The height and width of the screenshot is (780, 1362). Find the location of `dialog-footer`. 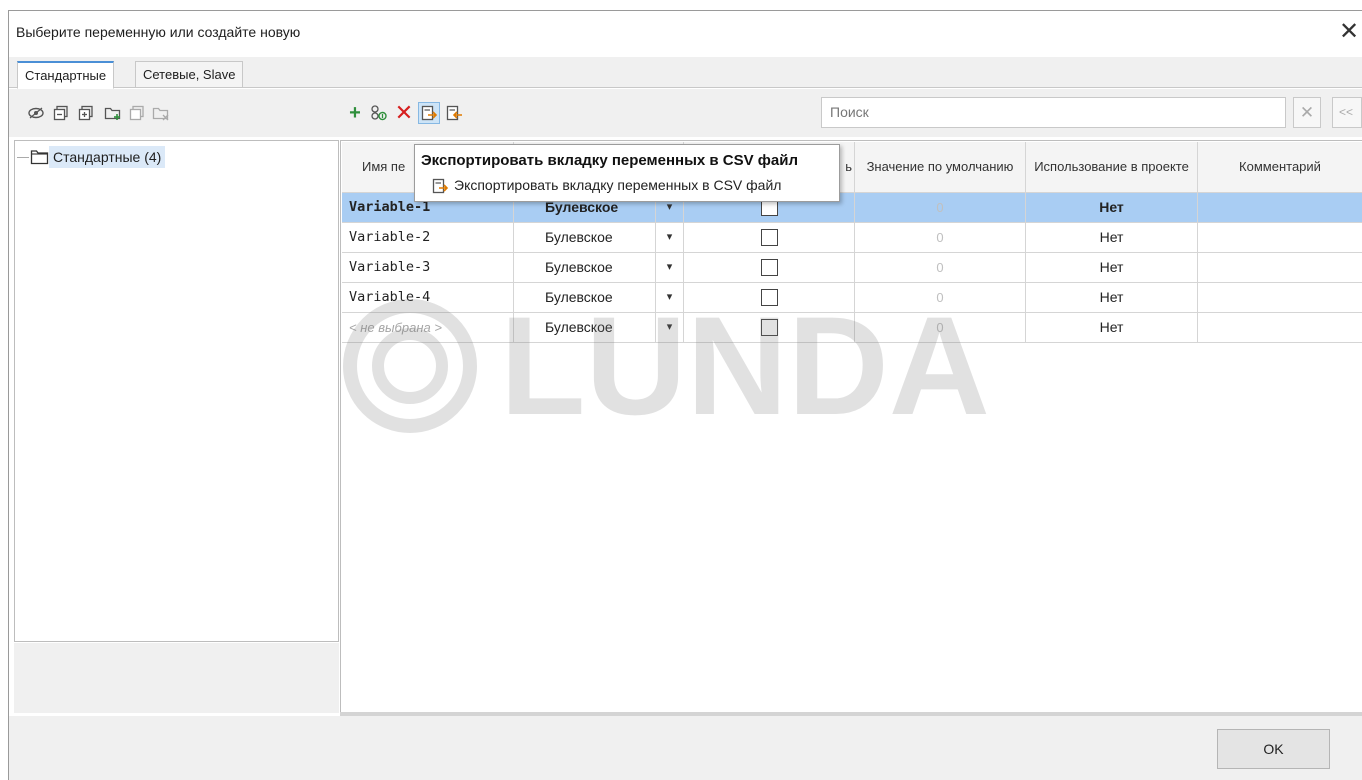

dialog-footer is located at coordinates (685, 748).